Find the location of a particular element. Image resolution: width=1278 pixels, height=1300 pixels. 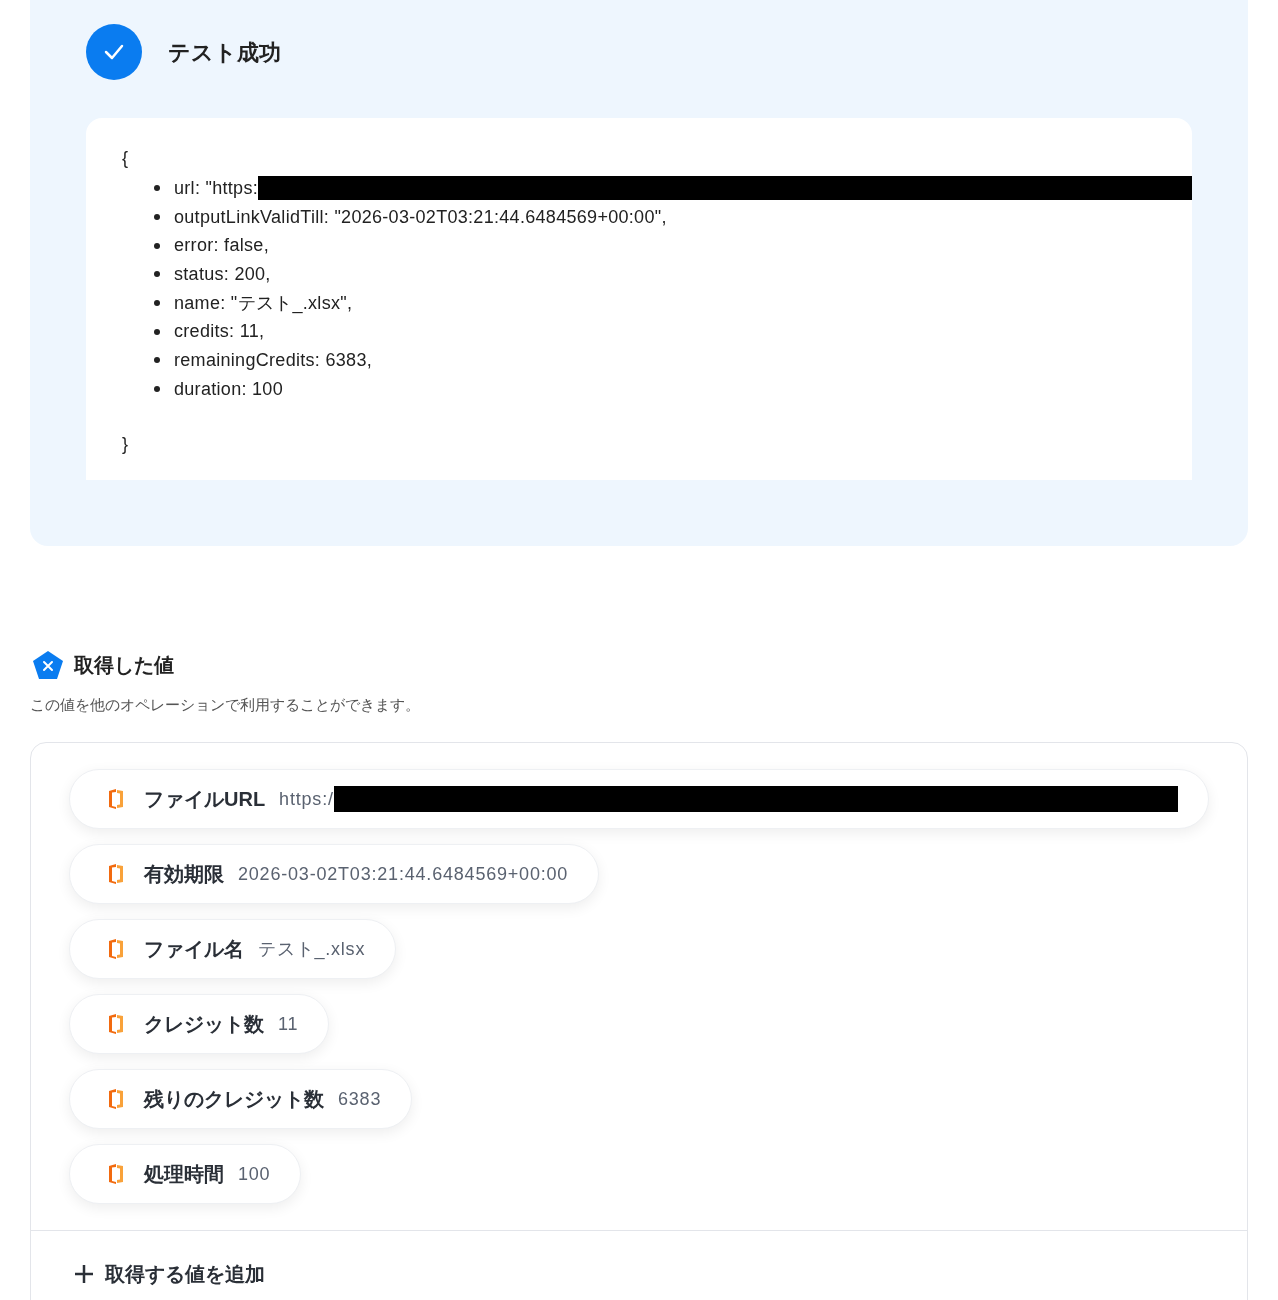

section-title: 取得した値 is located at coordinates (124, 665).